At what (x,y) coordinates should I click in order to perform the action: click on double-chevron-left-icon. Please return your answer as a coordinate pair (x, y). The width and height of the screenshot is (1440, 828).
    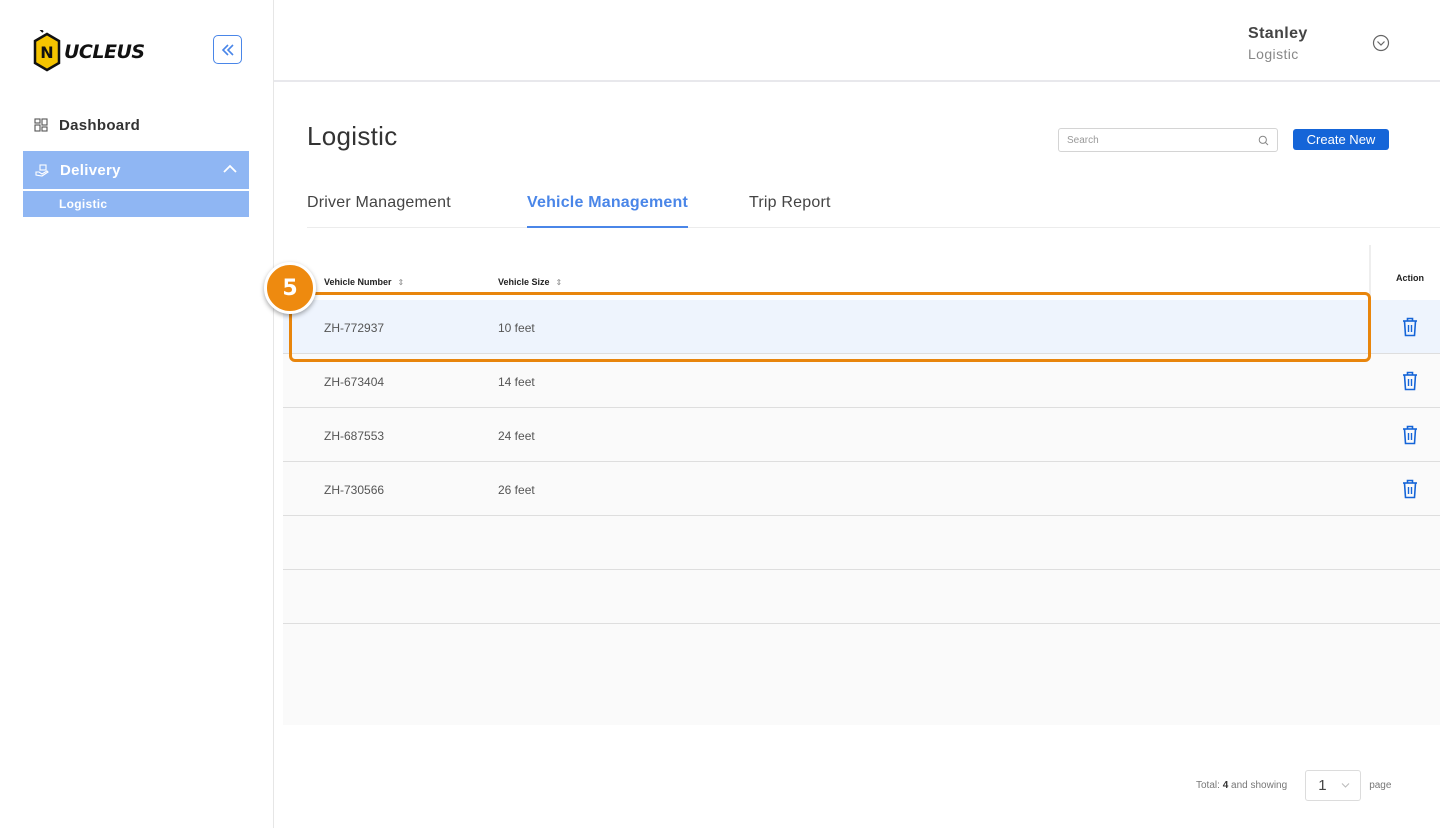
    Looking at the image, I should click on (227, 49).